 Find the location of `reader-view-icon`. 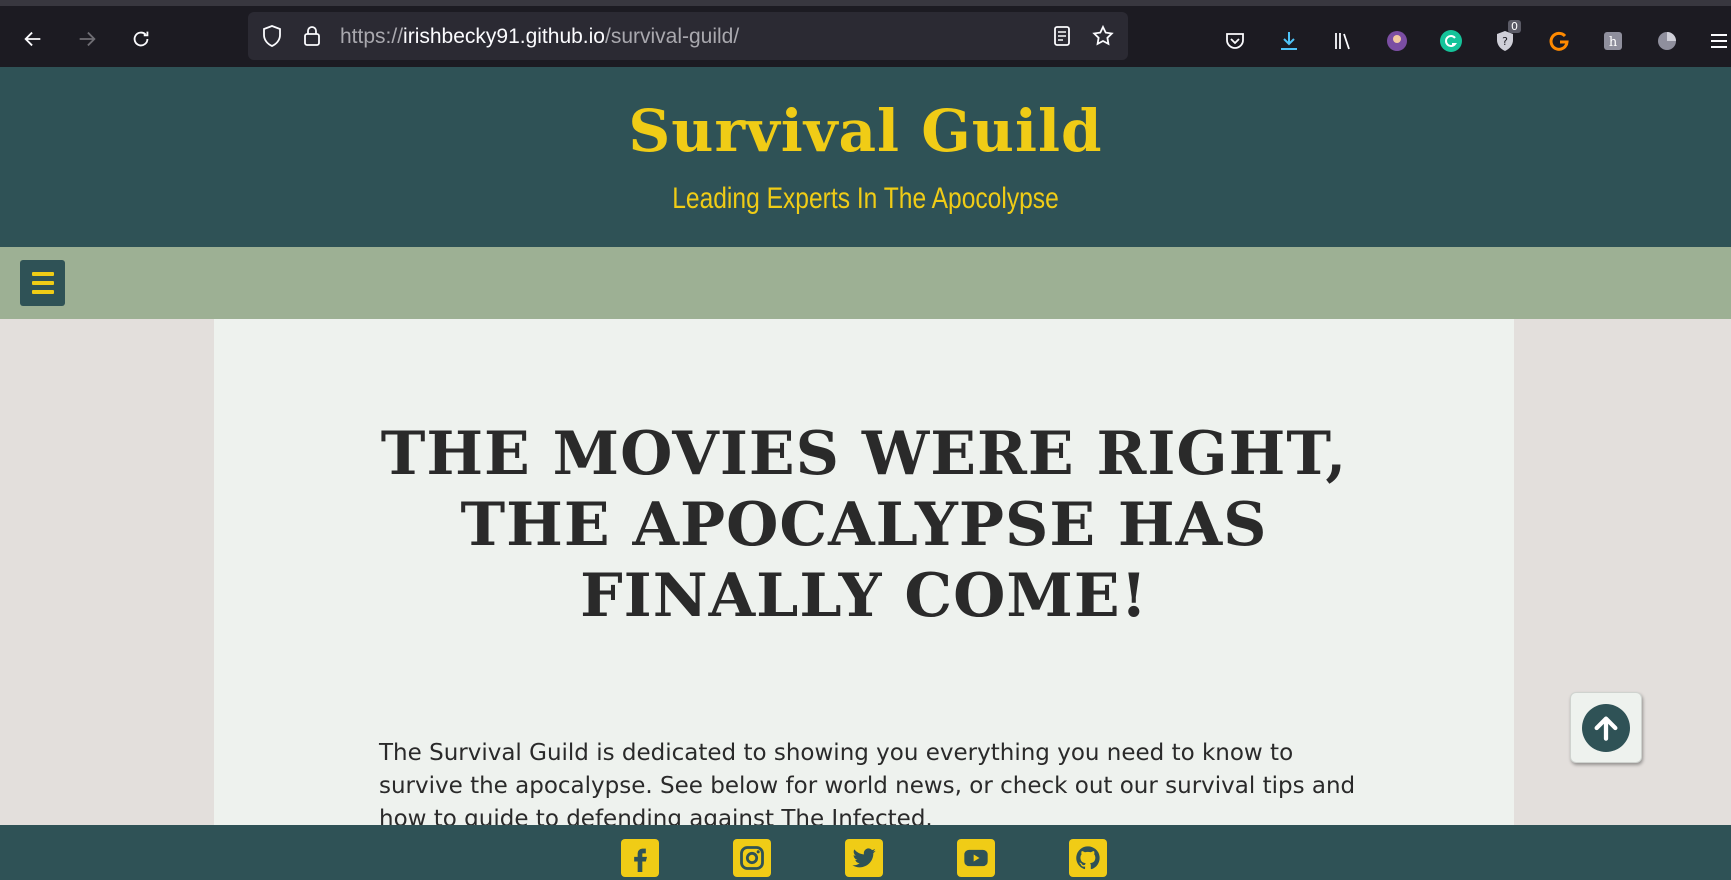

reader-view-icon is located at coordinates (1062, 36).